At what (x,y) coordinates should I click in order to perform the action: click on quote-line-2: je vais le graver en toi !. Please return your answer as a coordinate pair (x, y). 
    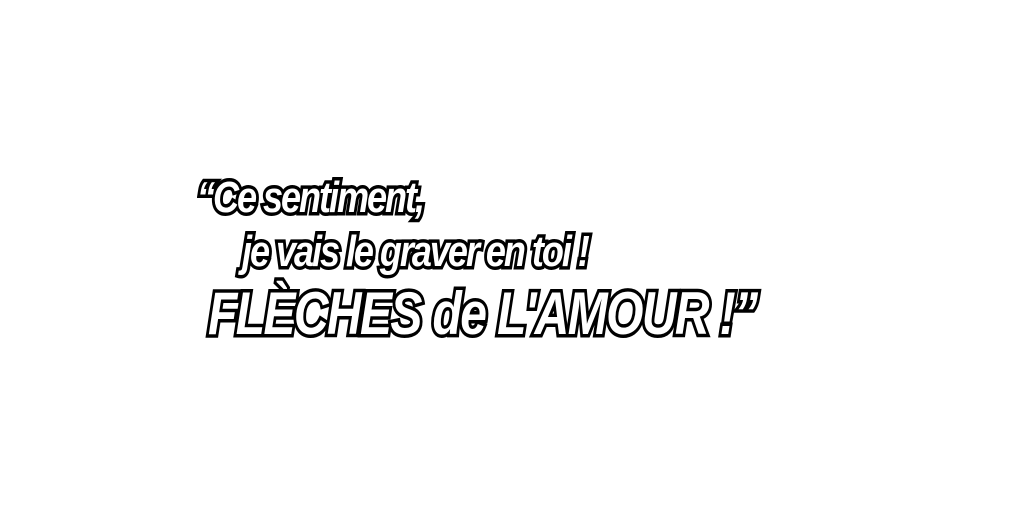
    Looking at the image, I should click on (416, 251).